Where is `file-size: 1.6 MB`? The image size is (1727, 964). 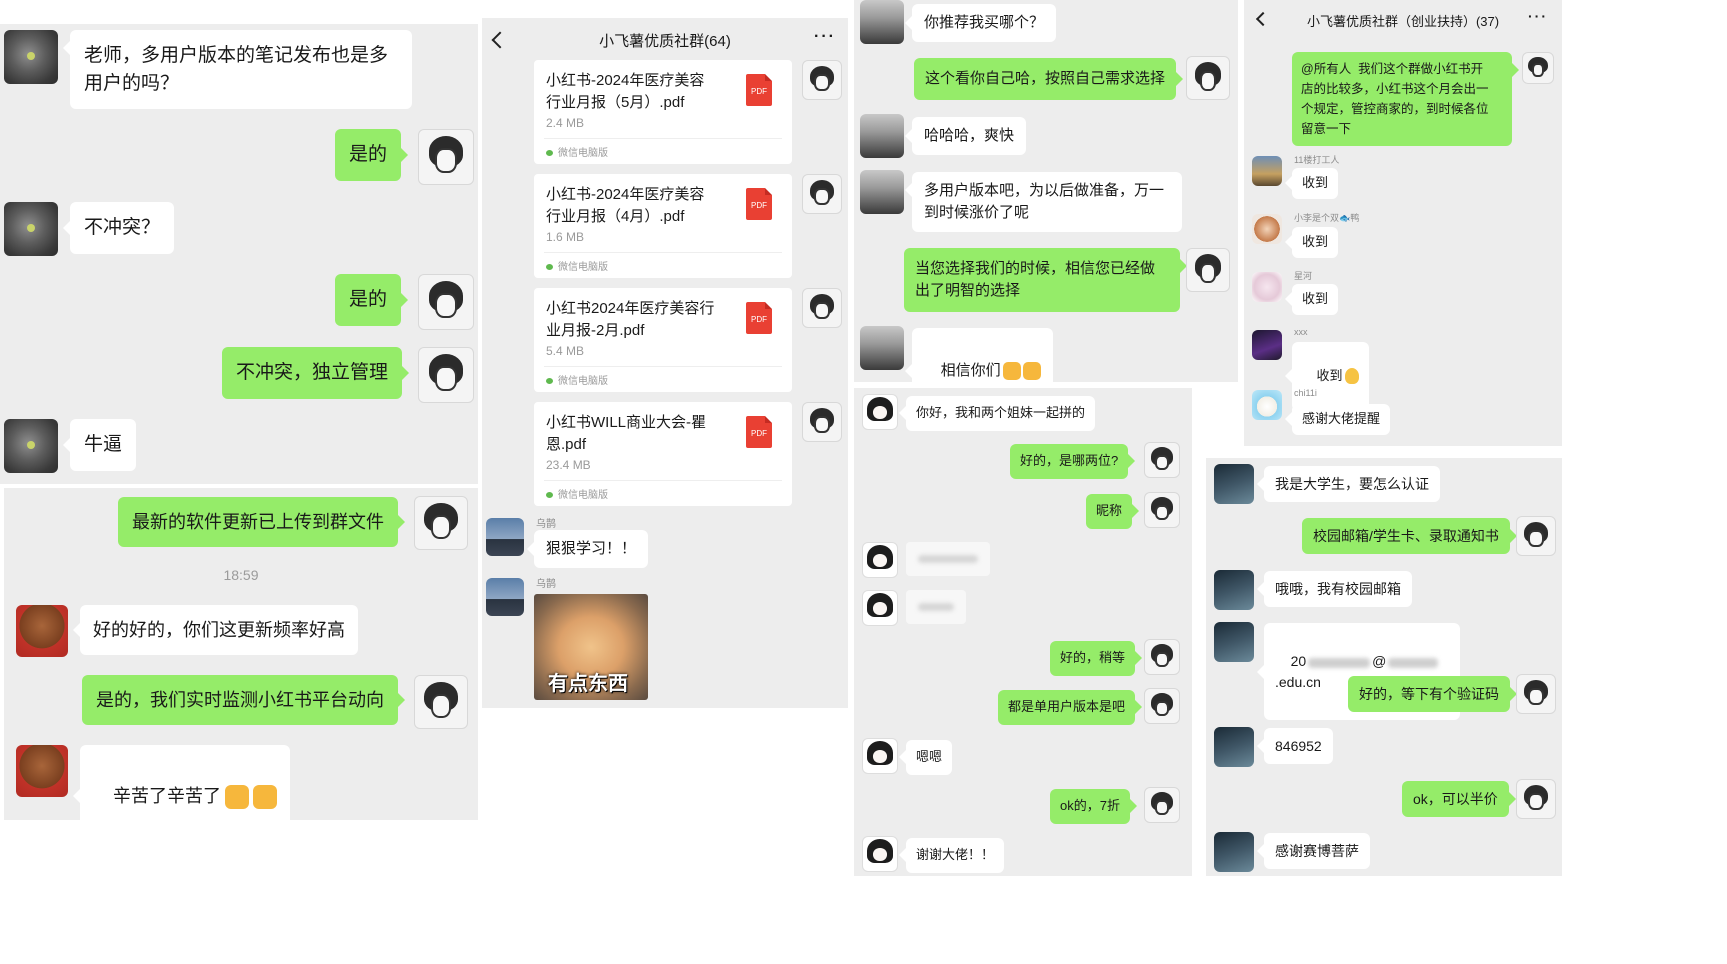
file-size: 1.6 MB is located at coordinates (565, 237).